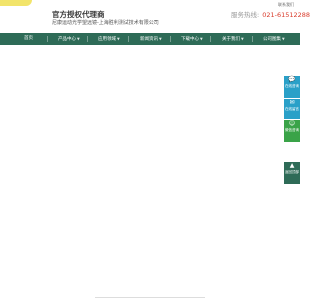 Image resolution: width=320 pixels, height=300 pixels. What do you see at coordinates (245, 15) in the screenshot?
I see `hotline-label: 服务热线:` at bounding box center [245, 15].